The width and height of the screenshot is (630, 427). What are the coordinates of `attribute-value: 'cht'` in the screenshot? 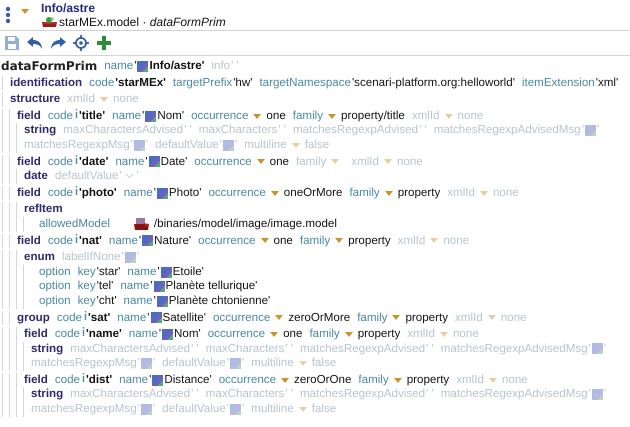 It's located at (106, 301).